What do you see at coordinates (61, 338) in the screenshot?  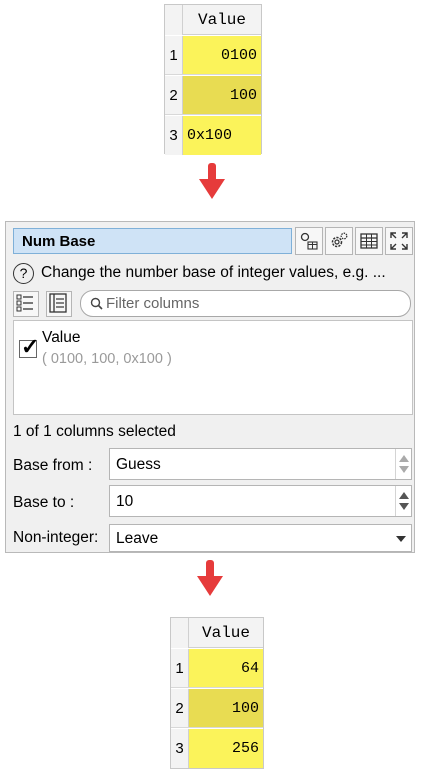 I see `column-name: Value` at bounding box center [61, 338].